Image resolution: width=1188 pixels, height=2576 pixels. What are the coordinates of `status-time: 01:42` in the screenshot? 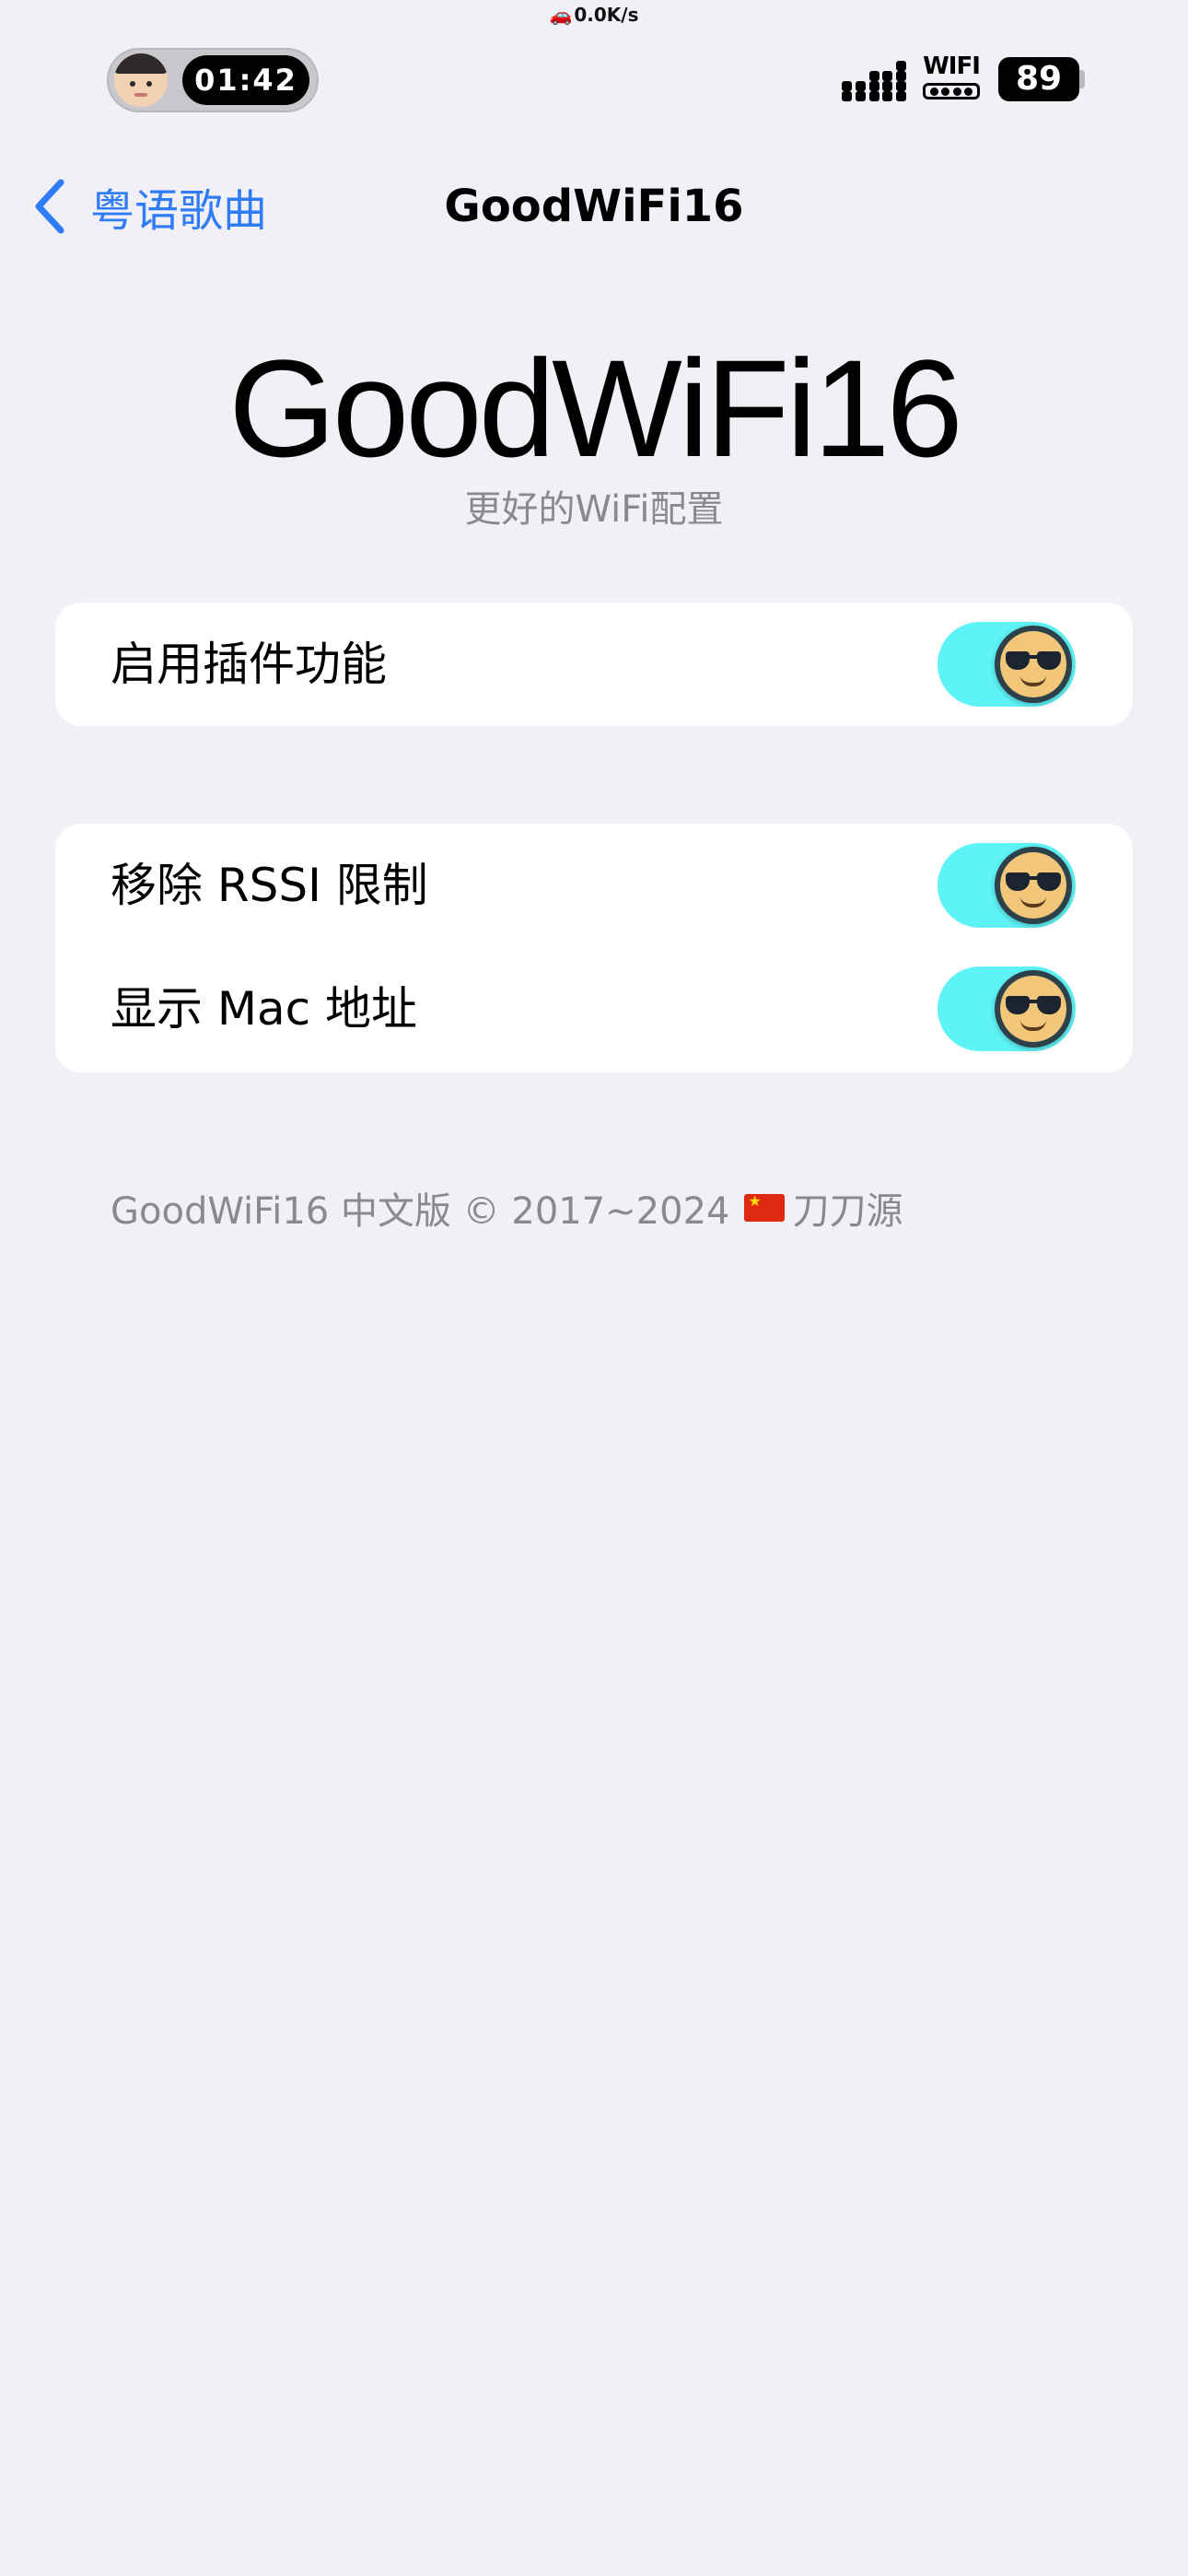 It's located at (246, 80).